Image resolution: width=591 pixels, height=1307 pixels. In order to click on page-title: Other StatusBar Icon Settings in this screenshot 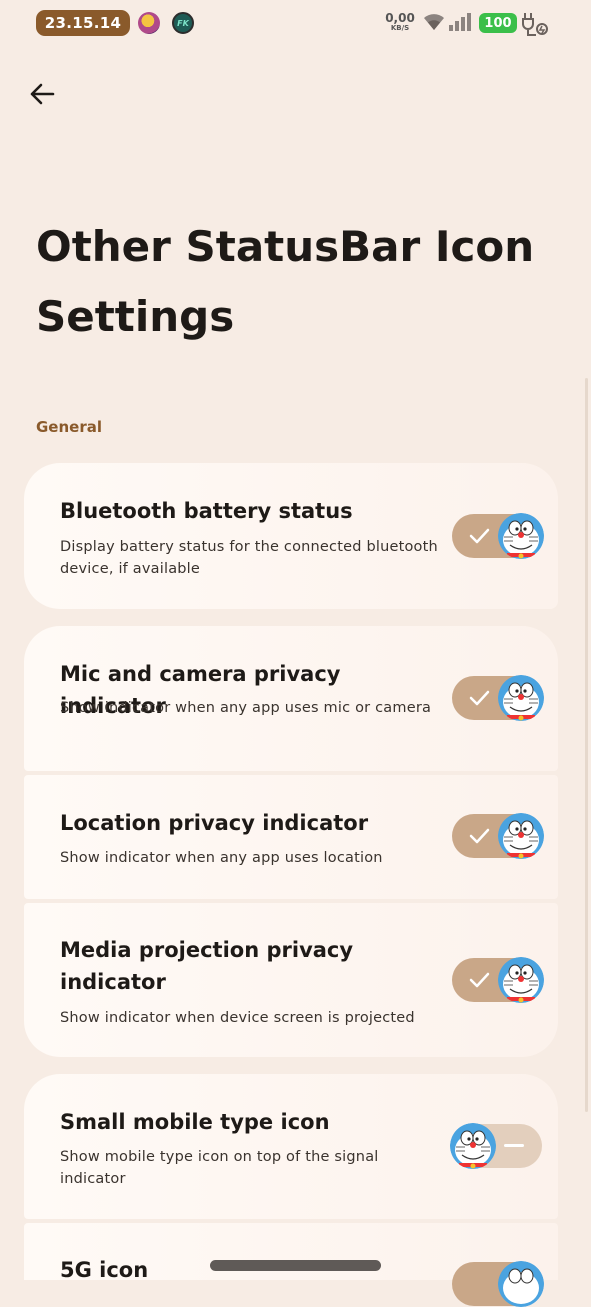, I will do `click(285, 281)`.